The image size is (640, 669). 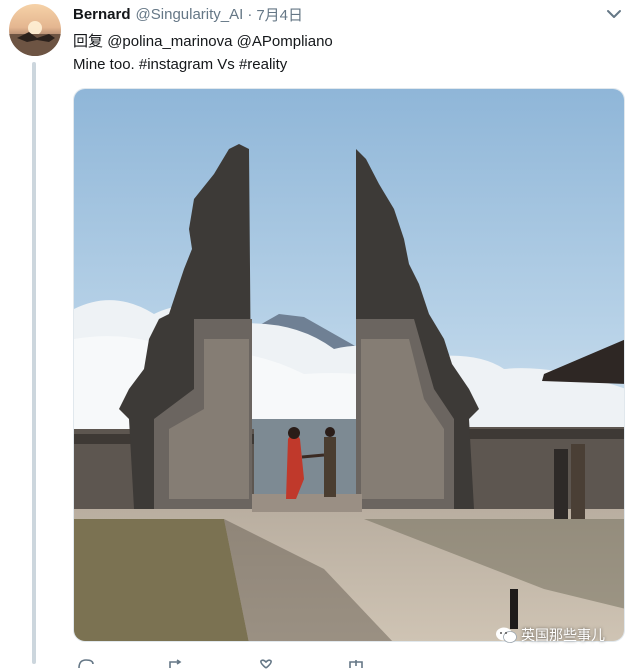 I want to click on retweet-icon, so click(x=175, y=663).